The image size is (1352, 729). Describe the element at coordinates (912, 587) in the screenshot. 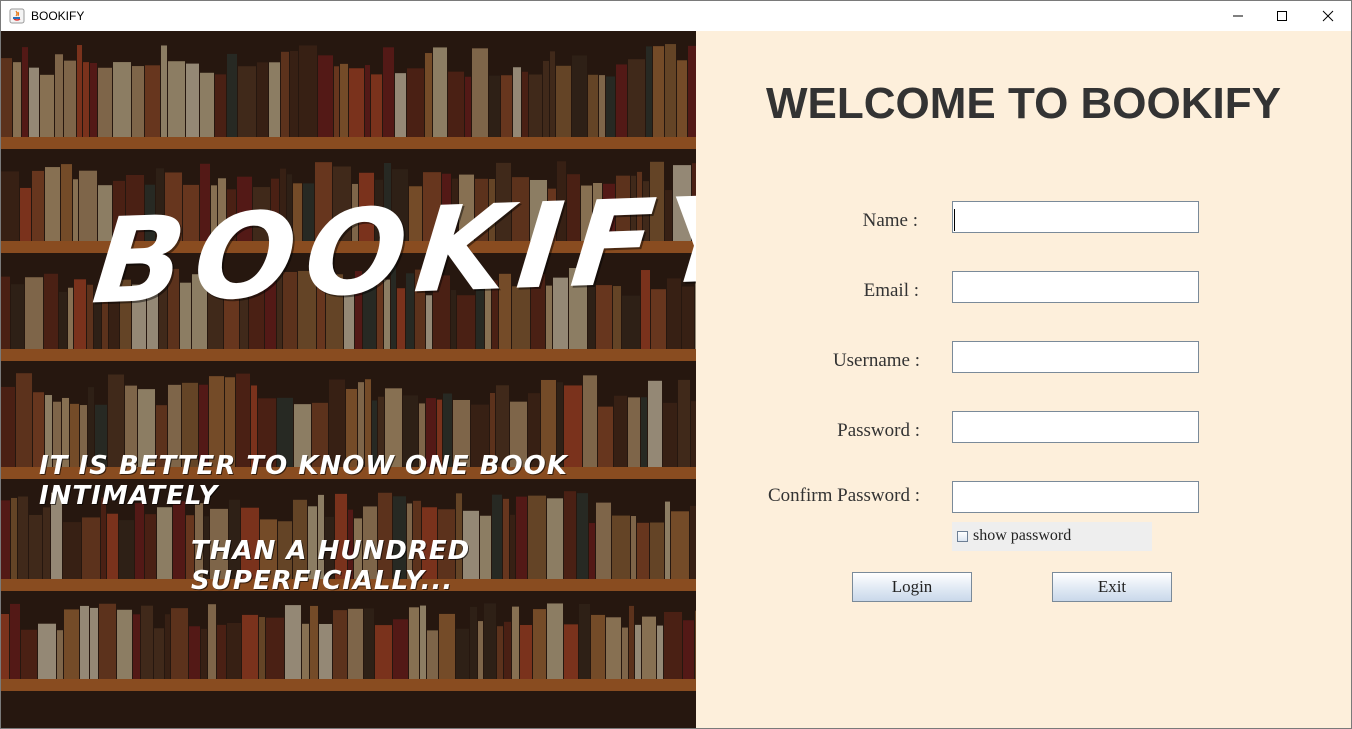

I see `login-button: Login` at that location.